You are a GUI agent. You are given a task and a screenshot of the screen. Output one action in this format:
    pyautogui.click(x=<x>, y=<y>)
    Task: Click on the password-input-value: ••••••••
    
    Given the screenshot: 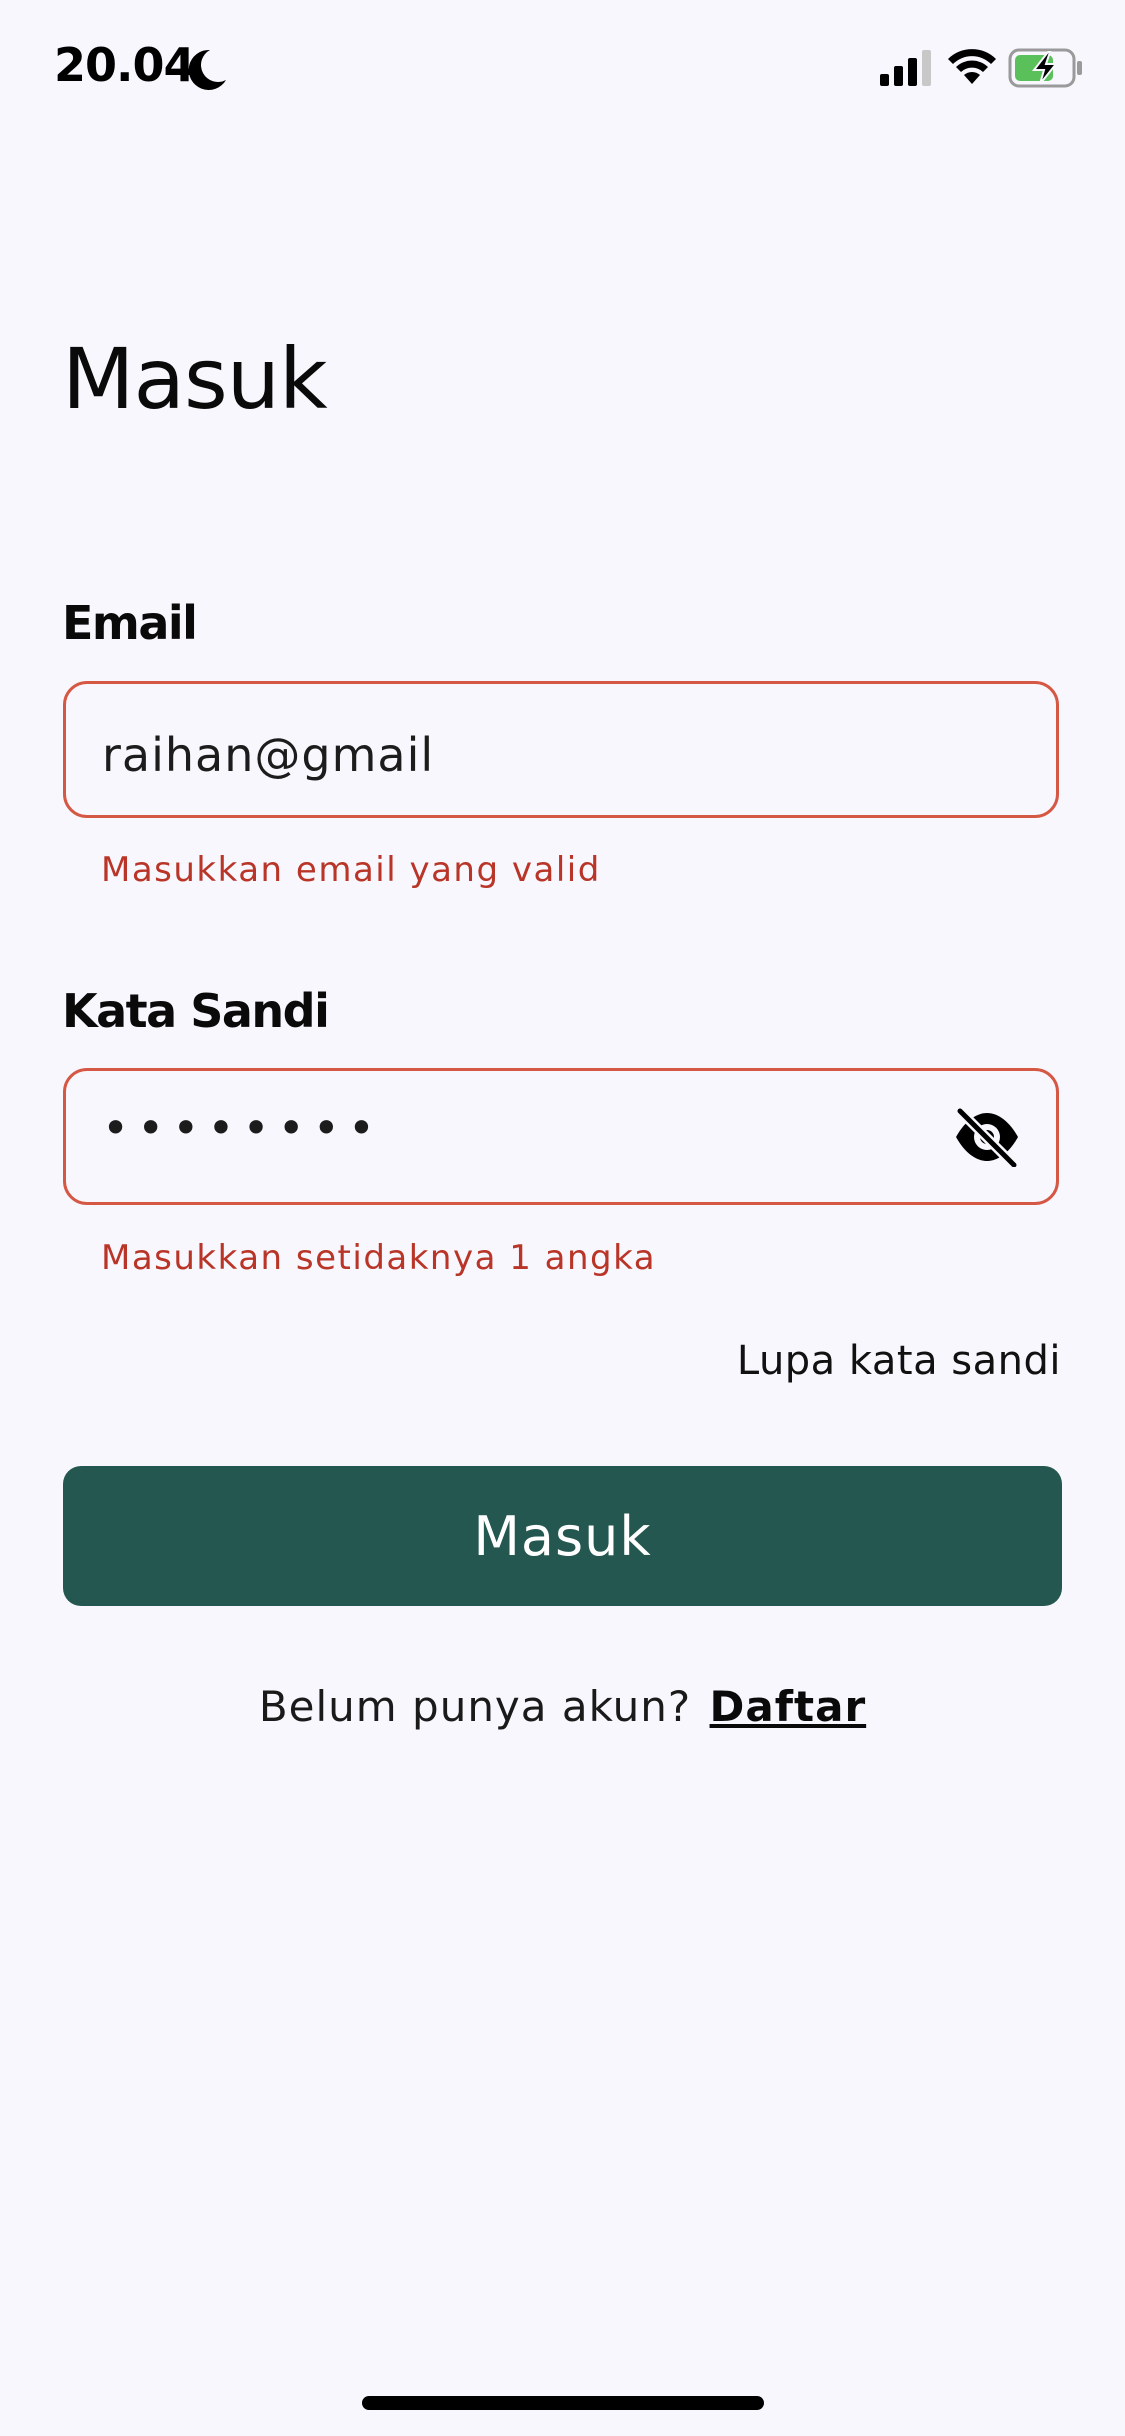 What is the action you would take?
    pyautogui.click(x=242, y=1128)
    